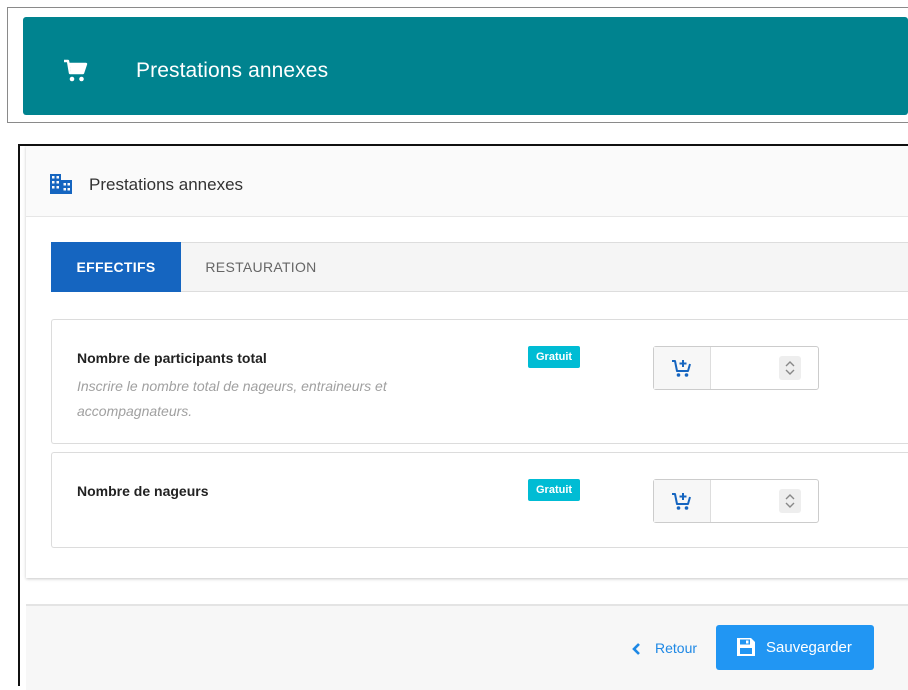  Describe the element at coordinates (467, 181) in the screenshot. I see `card-header: Prestations annexes` at that location.